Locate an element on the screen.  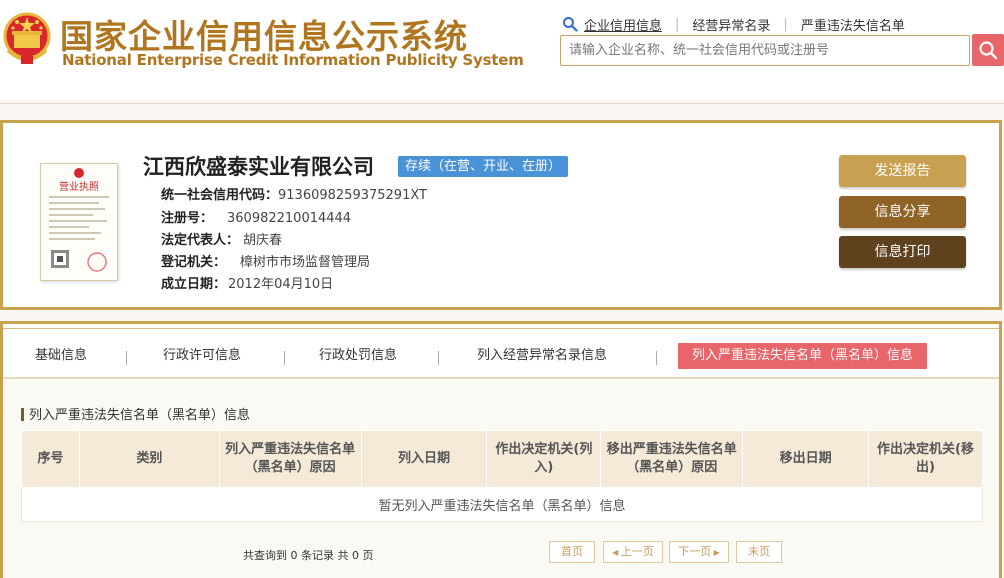
next-page-label: 下一页 is located at coordinates (695, 551).